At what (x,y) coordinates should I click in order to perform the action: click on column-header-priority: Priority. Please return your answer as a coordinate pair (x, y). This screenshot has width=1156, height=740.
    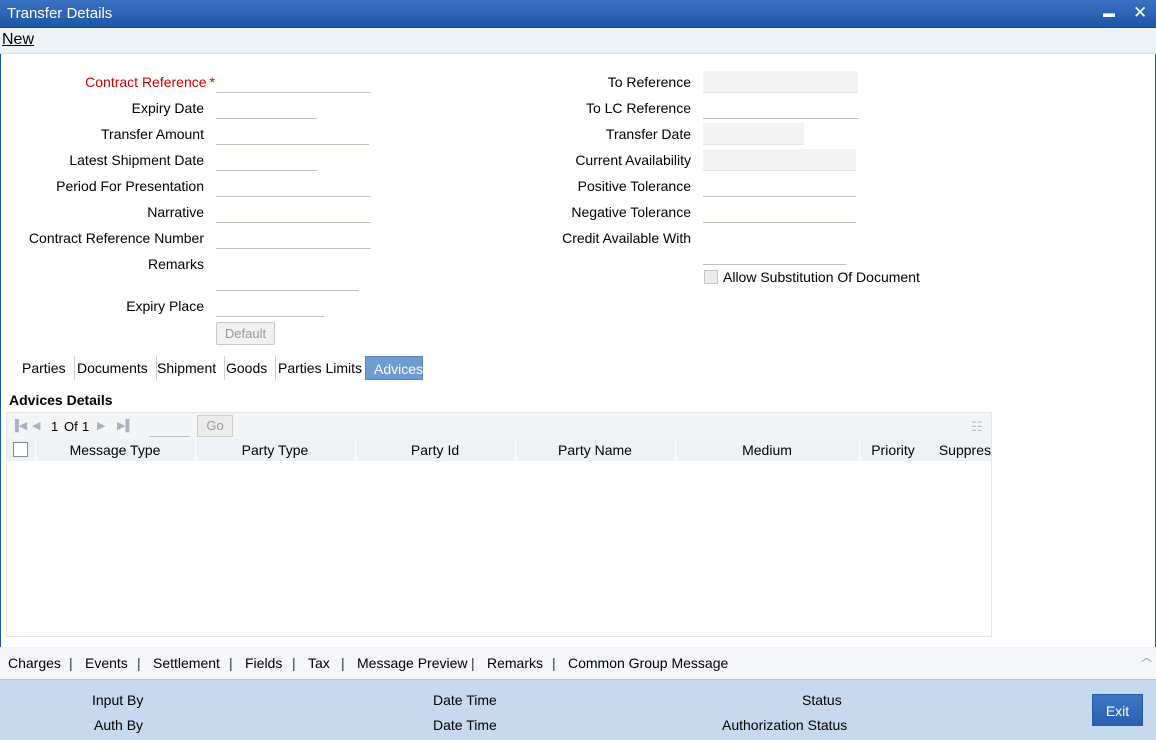
    Looking at the image, I should click on (893, 450).